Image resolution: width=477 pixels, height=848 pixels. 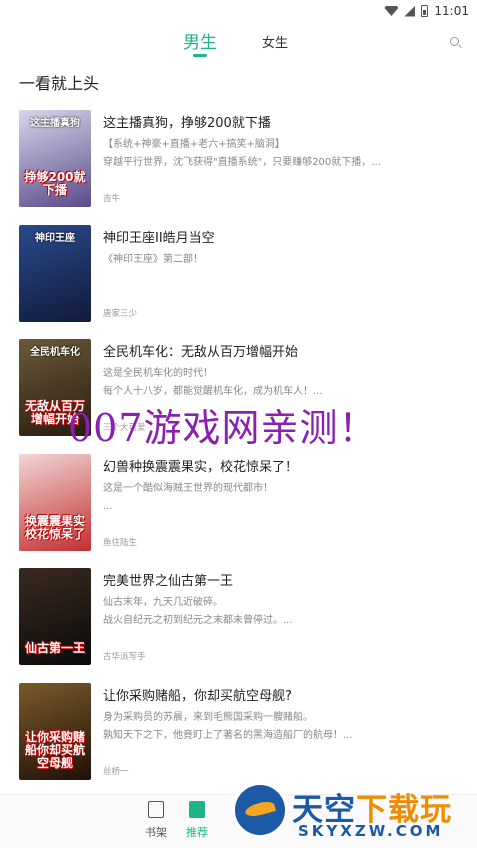 What do you see at coordinates (116, 771) in the screenshot?
I see `book-author: 丝桥一` at bounding box center [116, 771].